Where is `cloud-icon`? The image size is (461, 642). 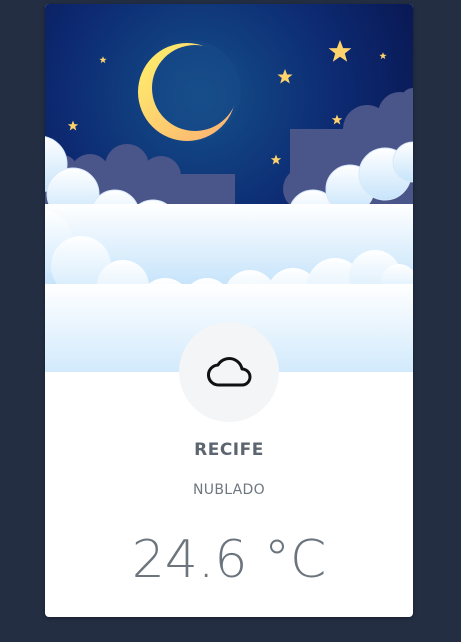
cloud-icon is located at coordinates (229, 372).